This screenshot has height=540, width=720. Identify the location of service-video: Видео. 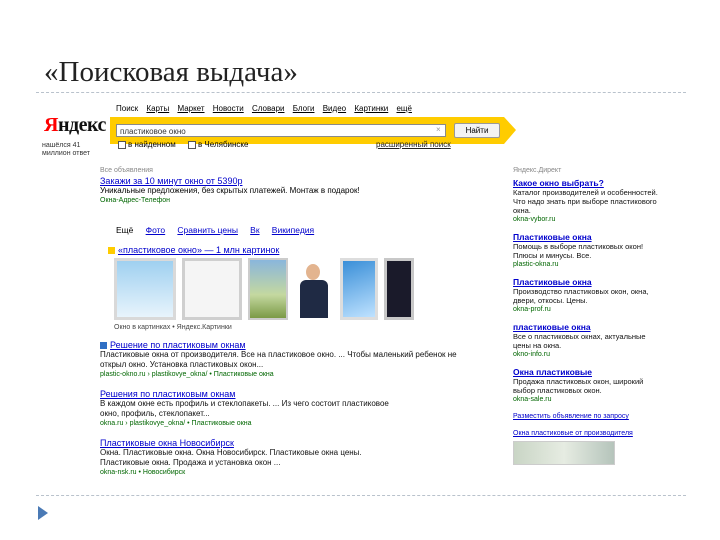
(334, 108).